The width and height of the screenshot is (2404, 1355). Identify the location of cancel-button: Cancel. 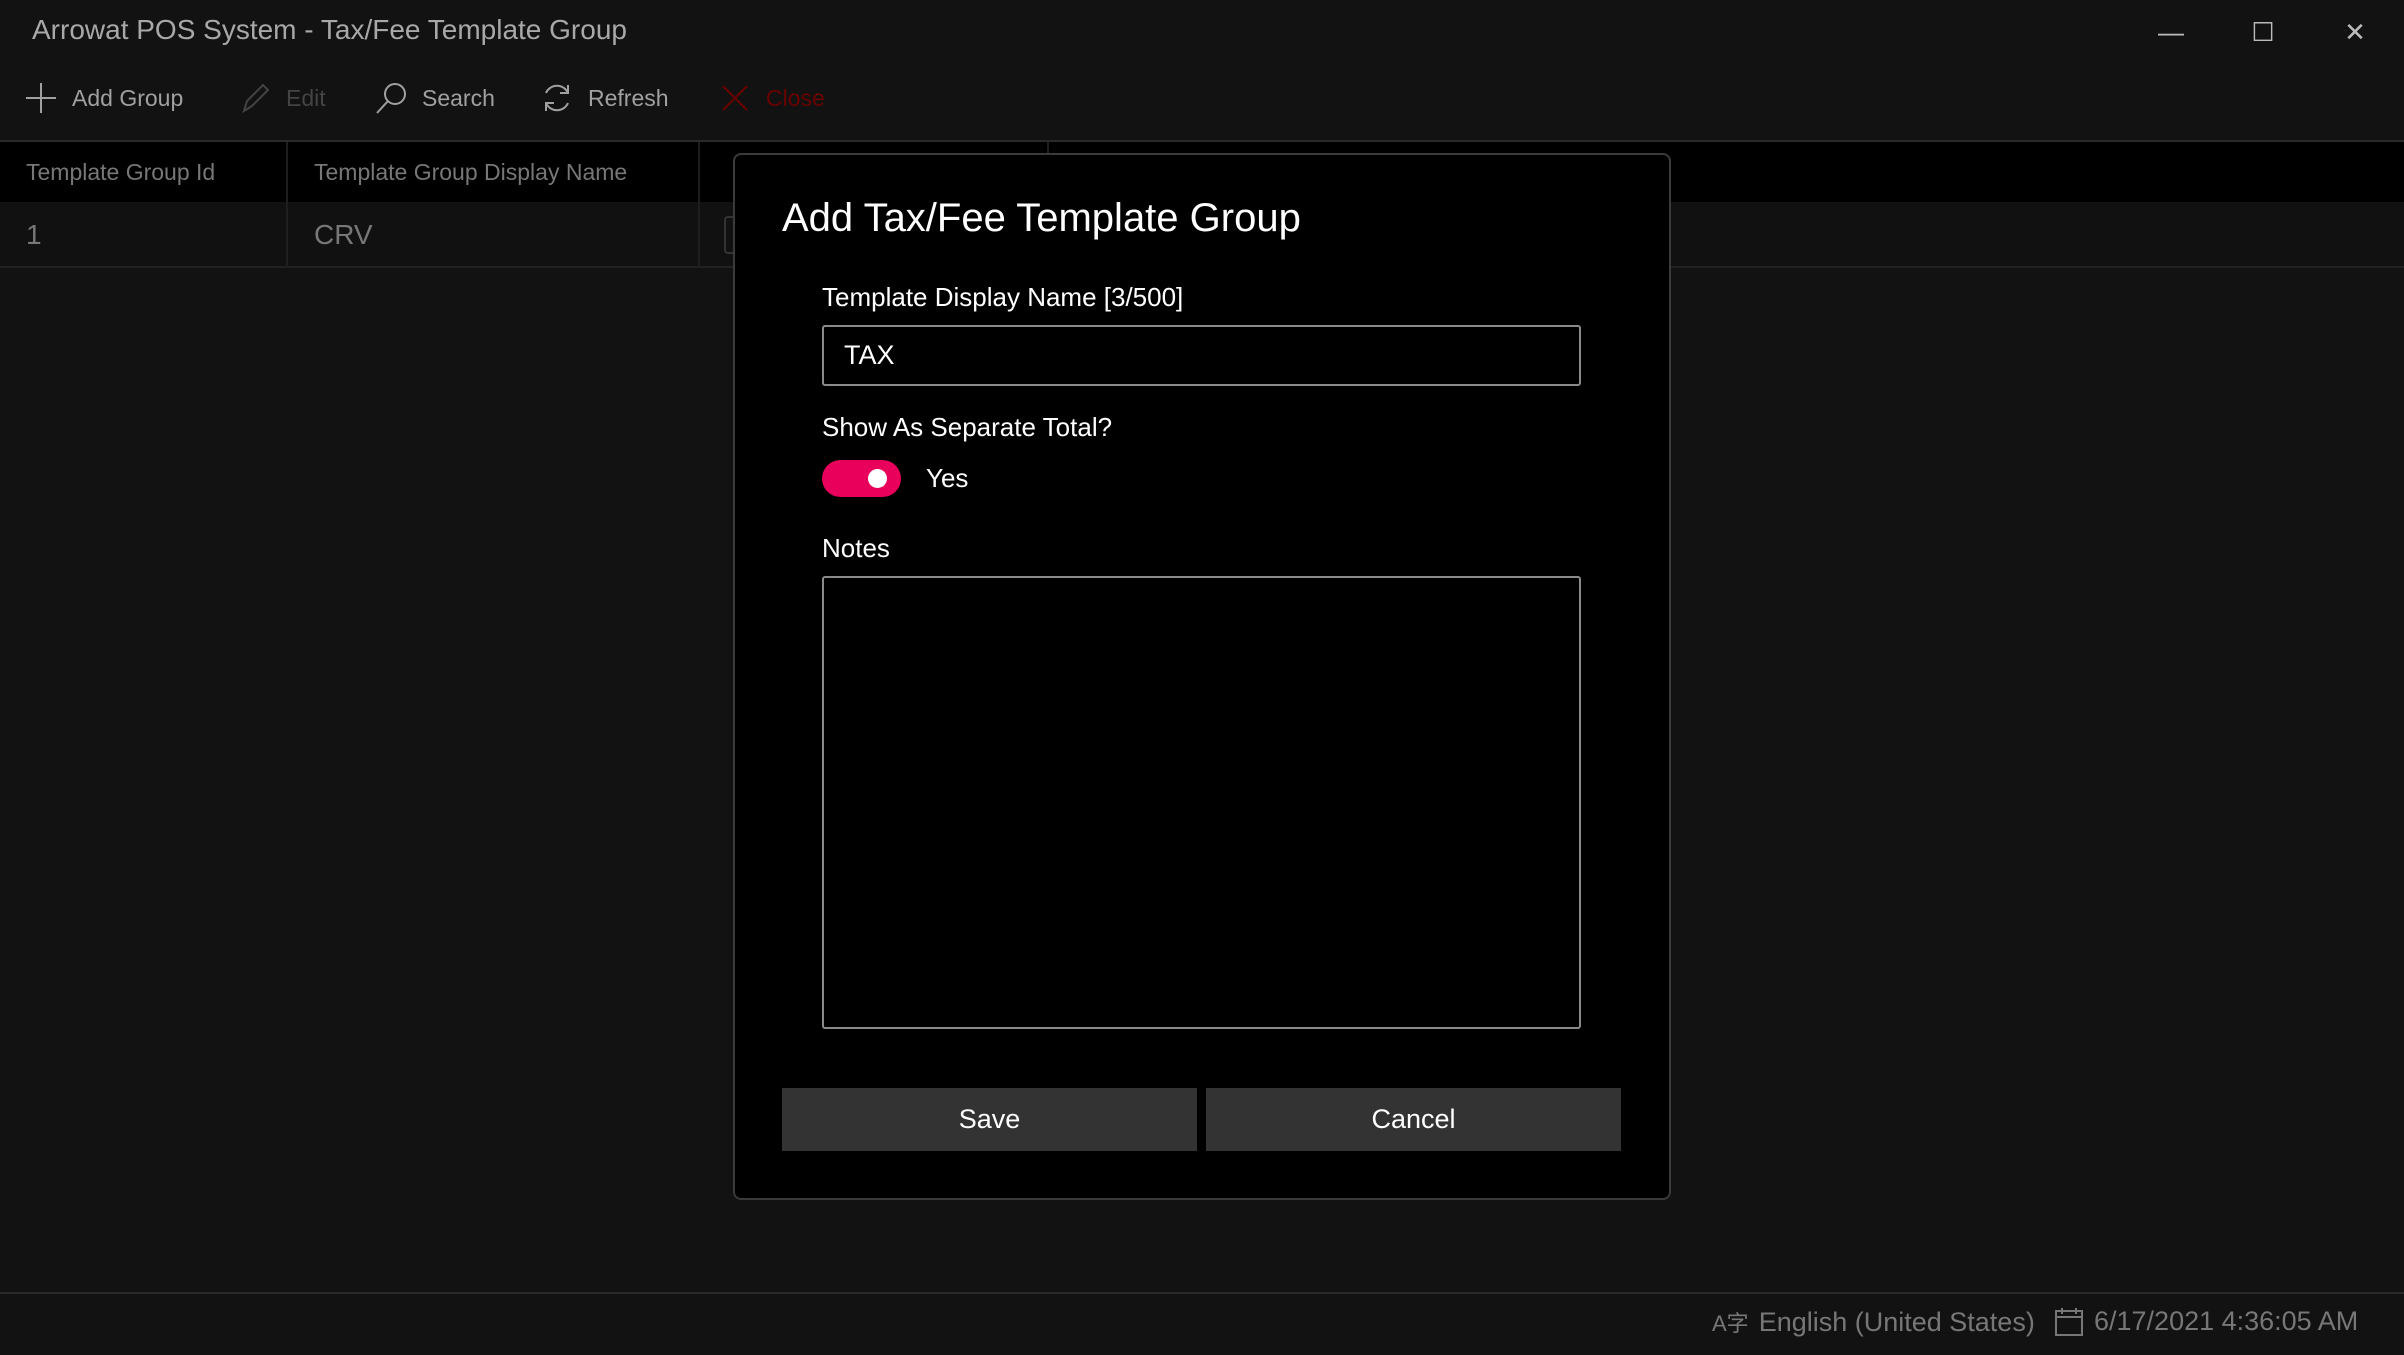
(1413, 1119).